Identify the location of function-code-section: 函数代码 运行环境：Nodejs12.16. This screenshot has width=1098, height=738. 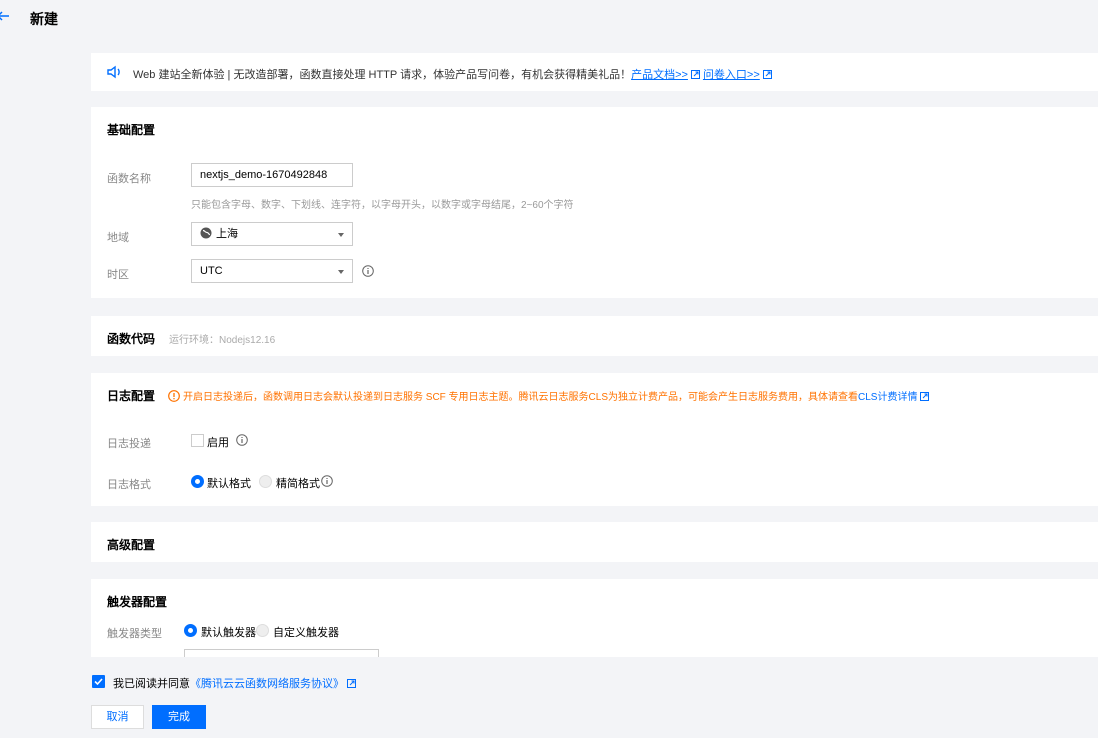
(594, 336).